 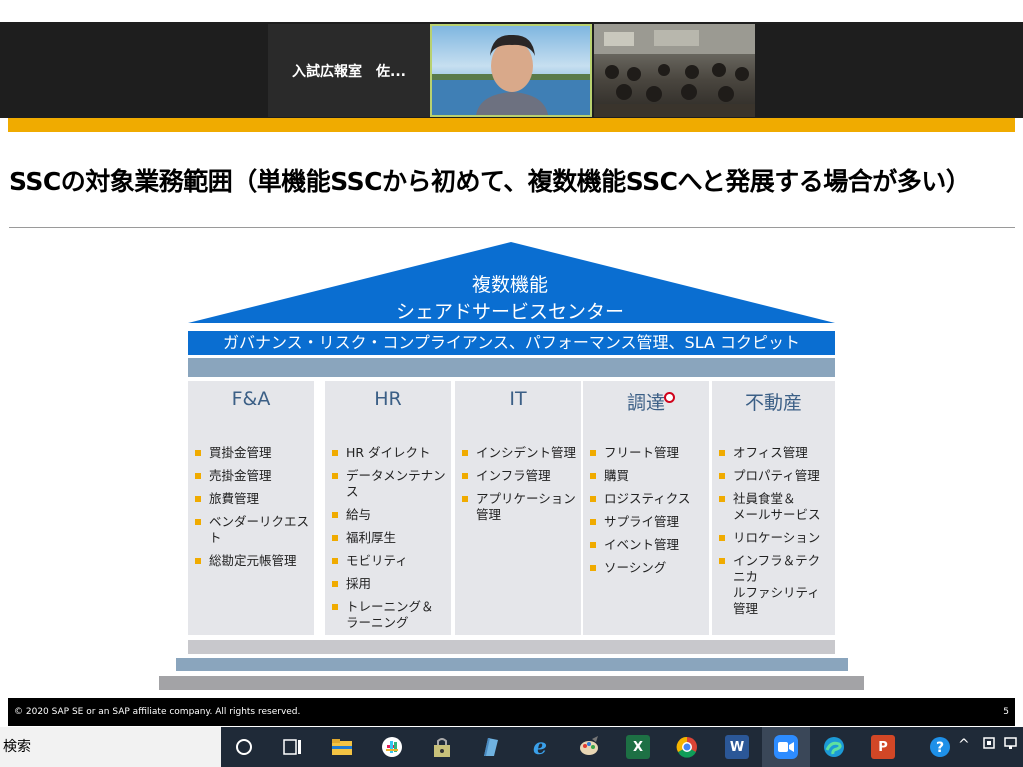 I want to click on taskbar-search-box: 検索, so click(x=110, y=747).